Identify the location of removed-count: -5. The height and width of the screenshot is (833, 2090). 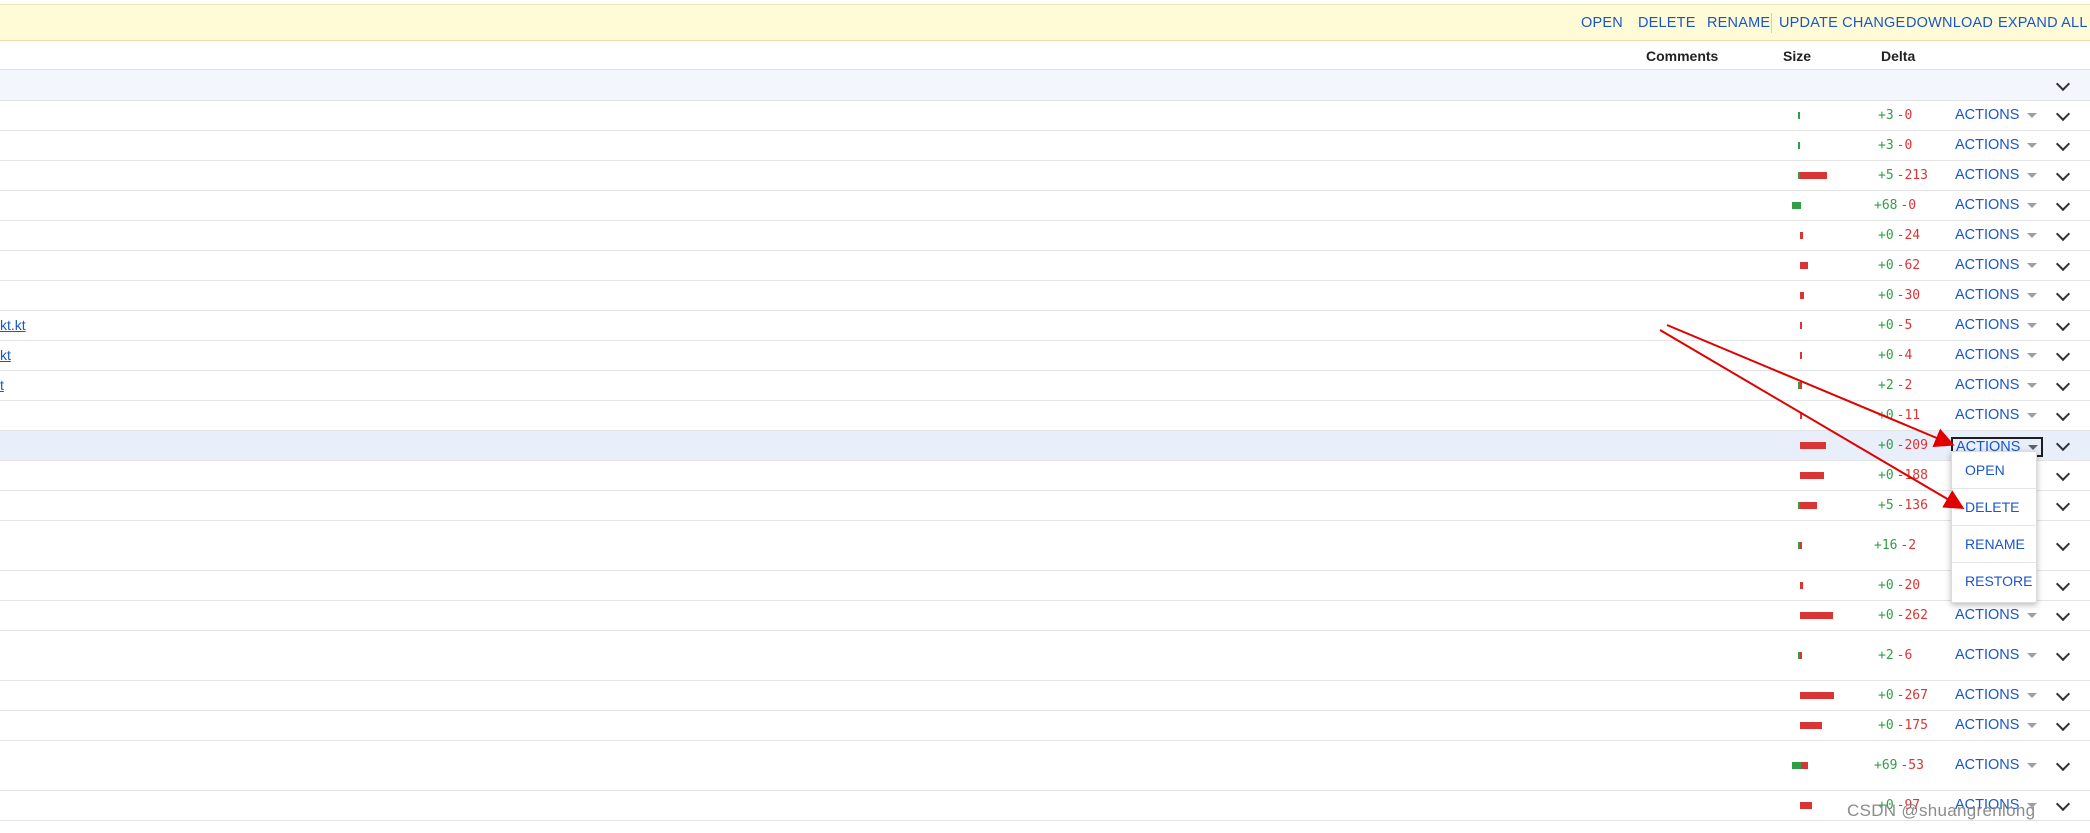
(1904, 325).